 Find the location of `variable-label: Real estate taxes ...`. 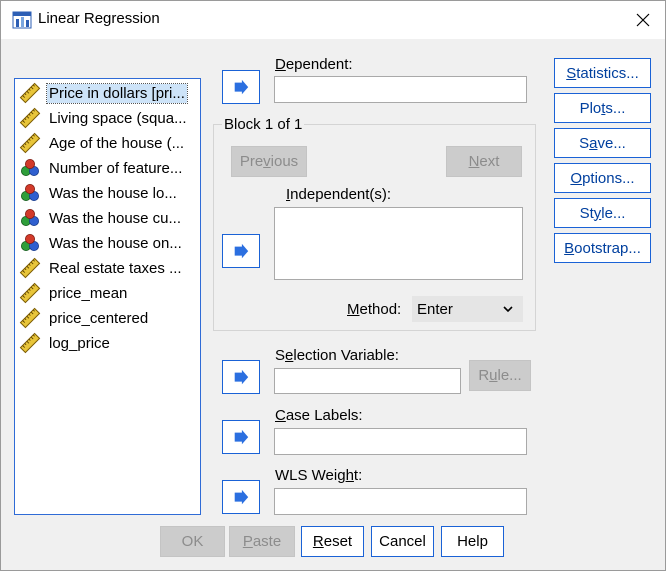

variable-label: Real estate taxes ... is located at coordinates (115, 268).